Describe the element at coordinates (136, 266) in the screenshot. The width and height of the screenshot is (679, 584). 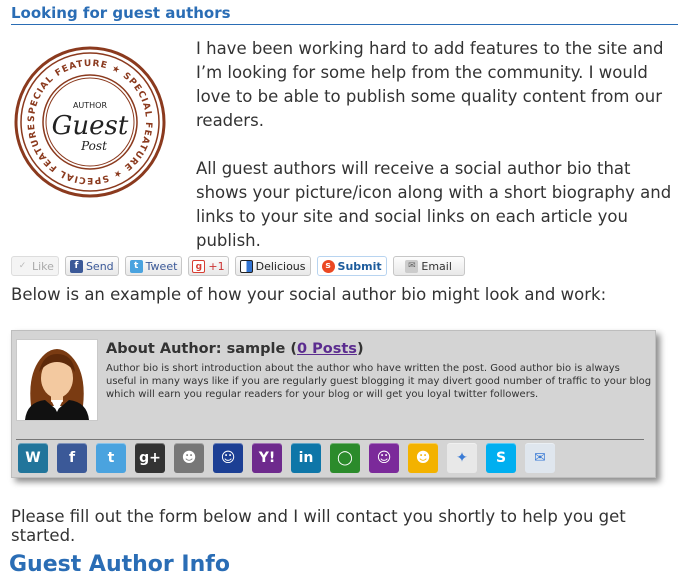
I see `twitter-bird-icon: t` at that location.